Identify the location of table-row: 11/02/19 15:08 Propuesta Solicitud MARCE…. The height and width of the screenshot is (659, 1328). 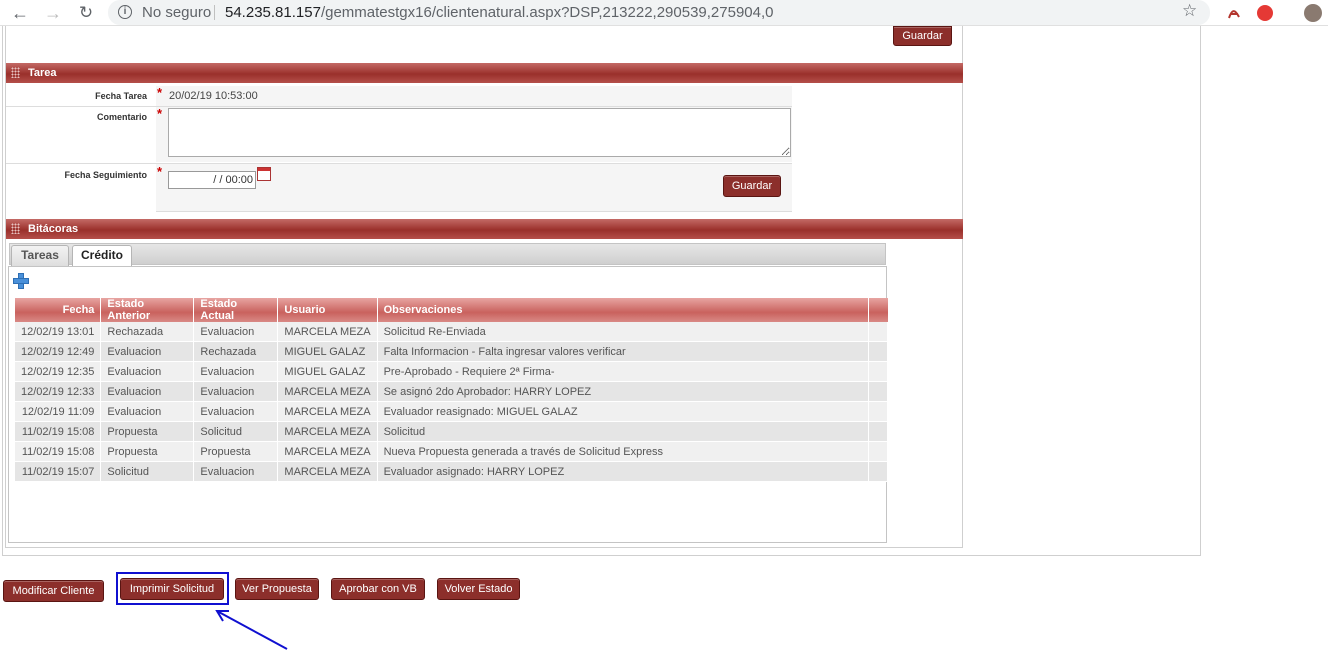
(451, 432).